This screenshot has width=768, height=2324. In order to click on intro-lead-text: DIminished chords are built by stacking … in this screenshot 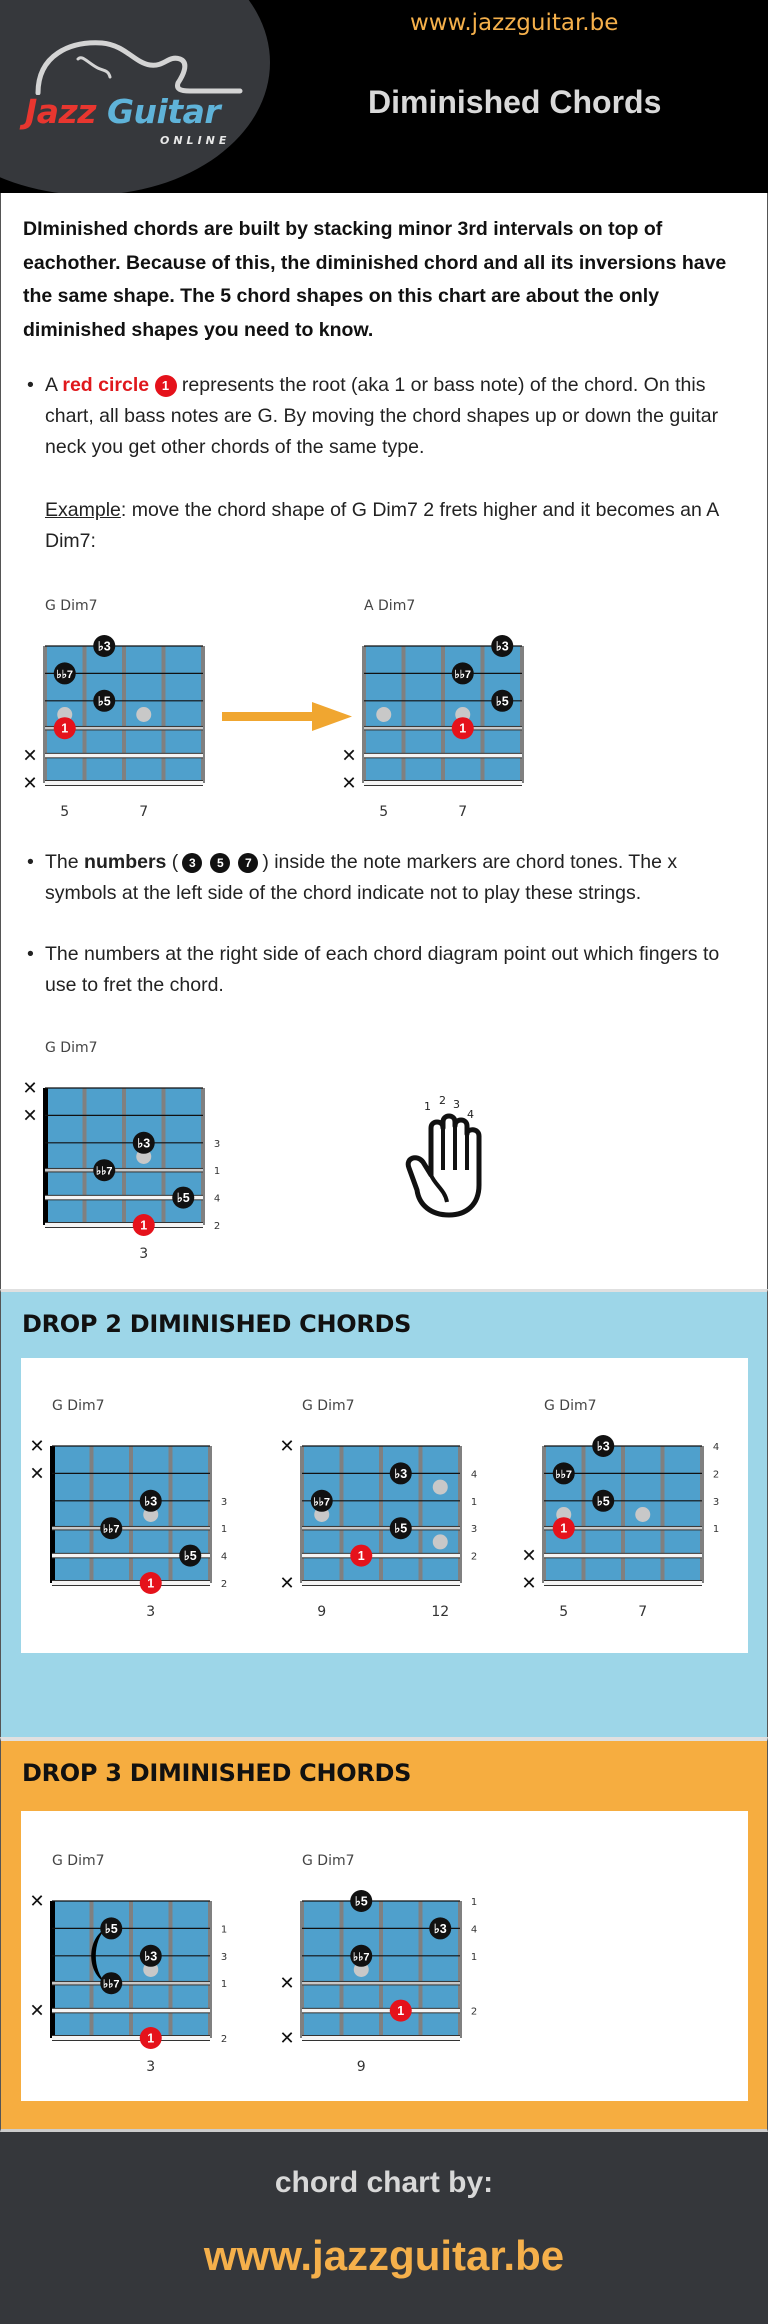, I will do `click(375, 279)`.